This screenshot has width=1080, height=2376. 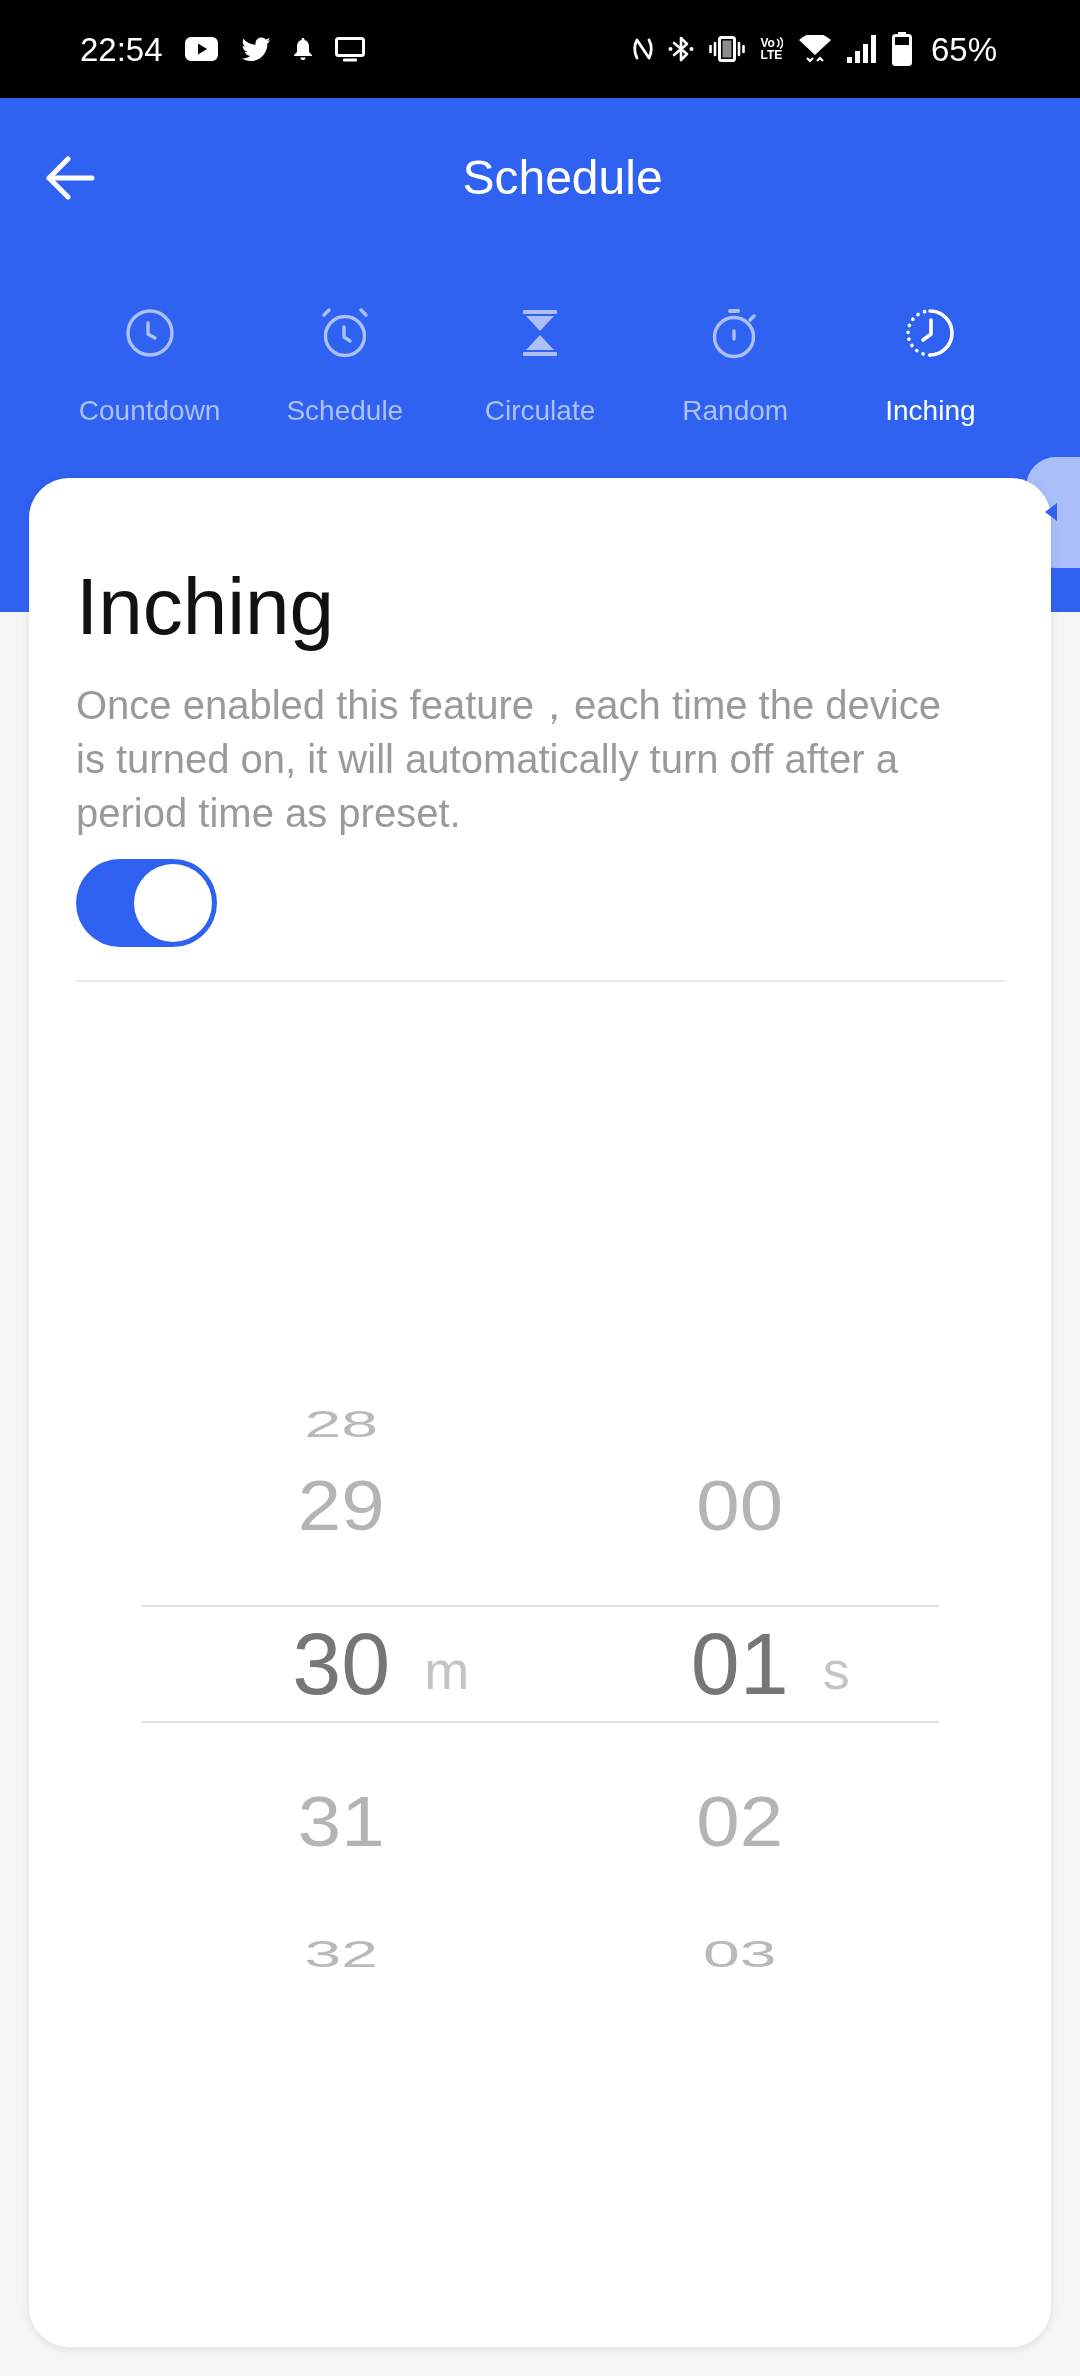 I want to click on picker-value: 28, so click(x=341, y=1424).